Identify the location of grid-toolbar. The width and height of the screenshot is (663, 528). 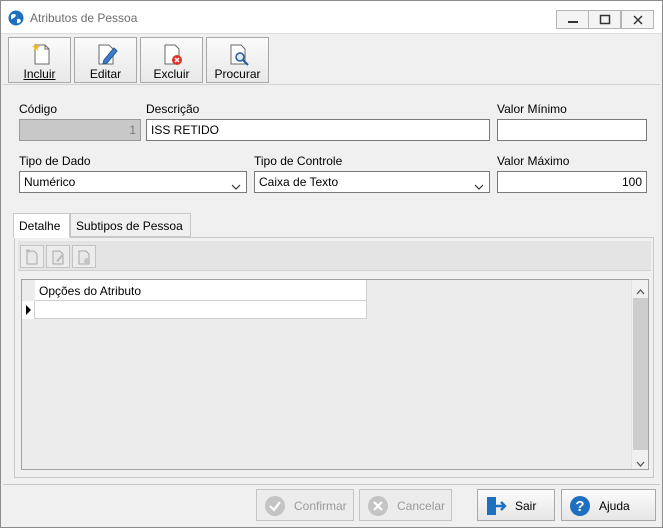
(334, 256).